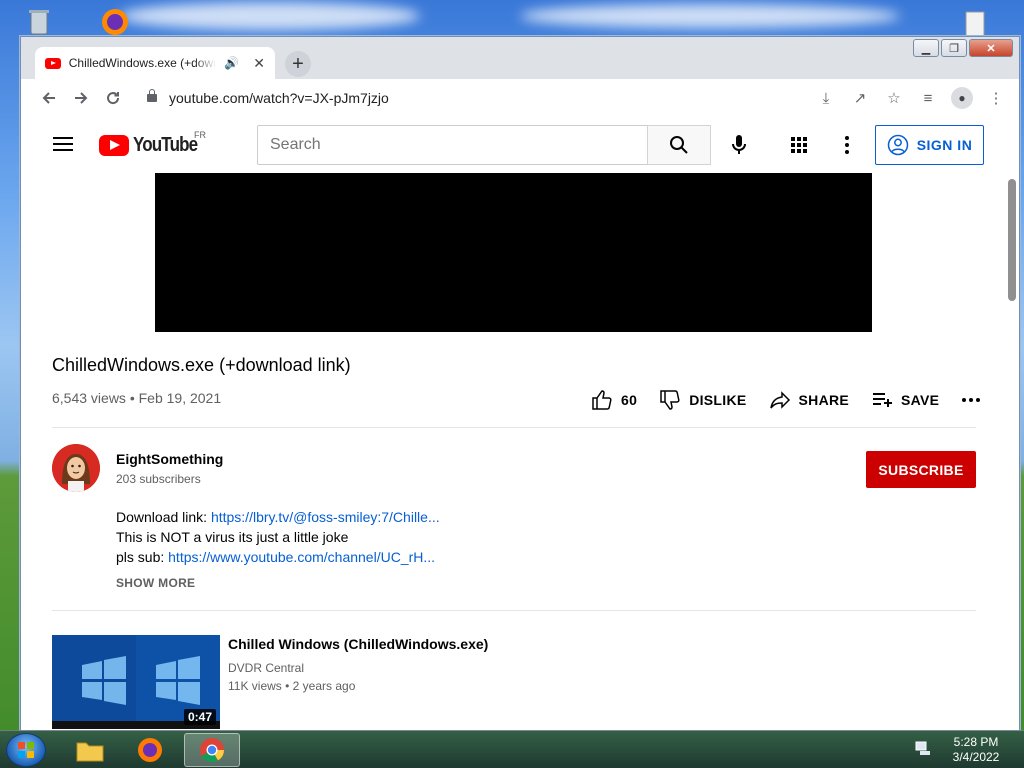 The height and width of the screenshot is (768, 1024). What do you see at coordinates (894, 98) in the screenshot?
I see `bookmark-star-icon: ☆` at bounding box center [894, 98].